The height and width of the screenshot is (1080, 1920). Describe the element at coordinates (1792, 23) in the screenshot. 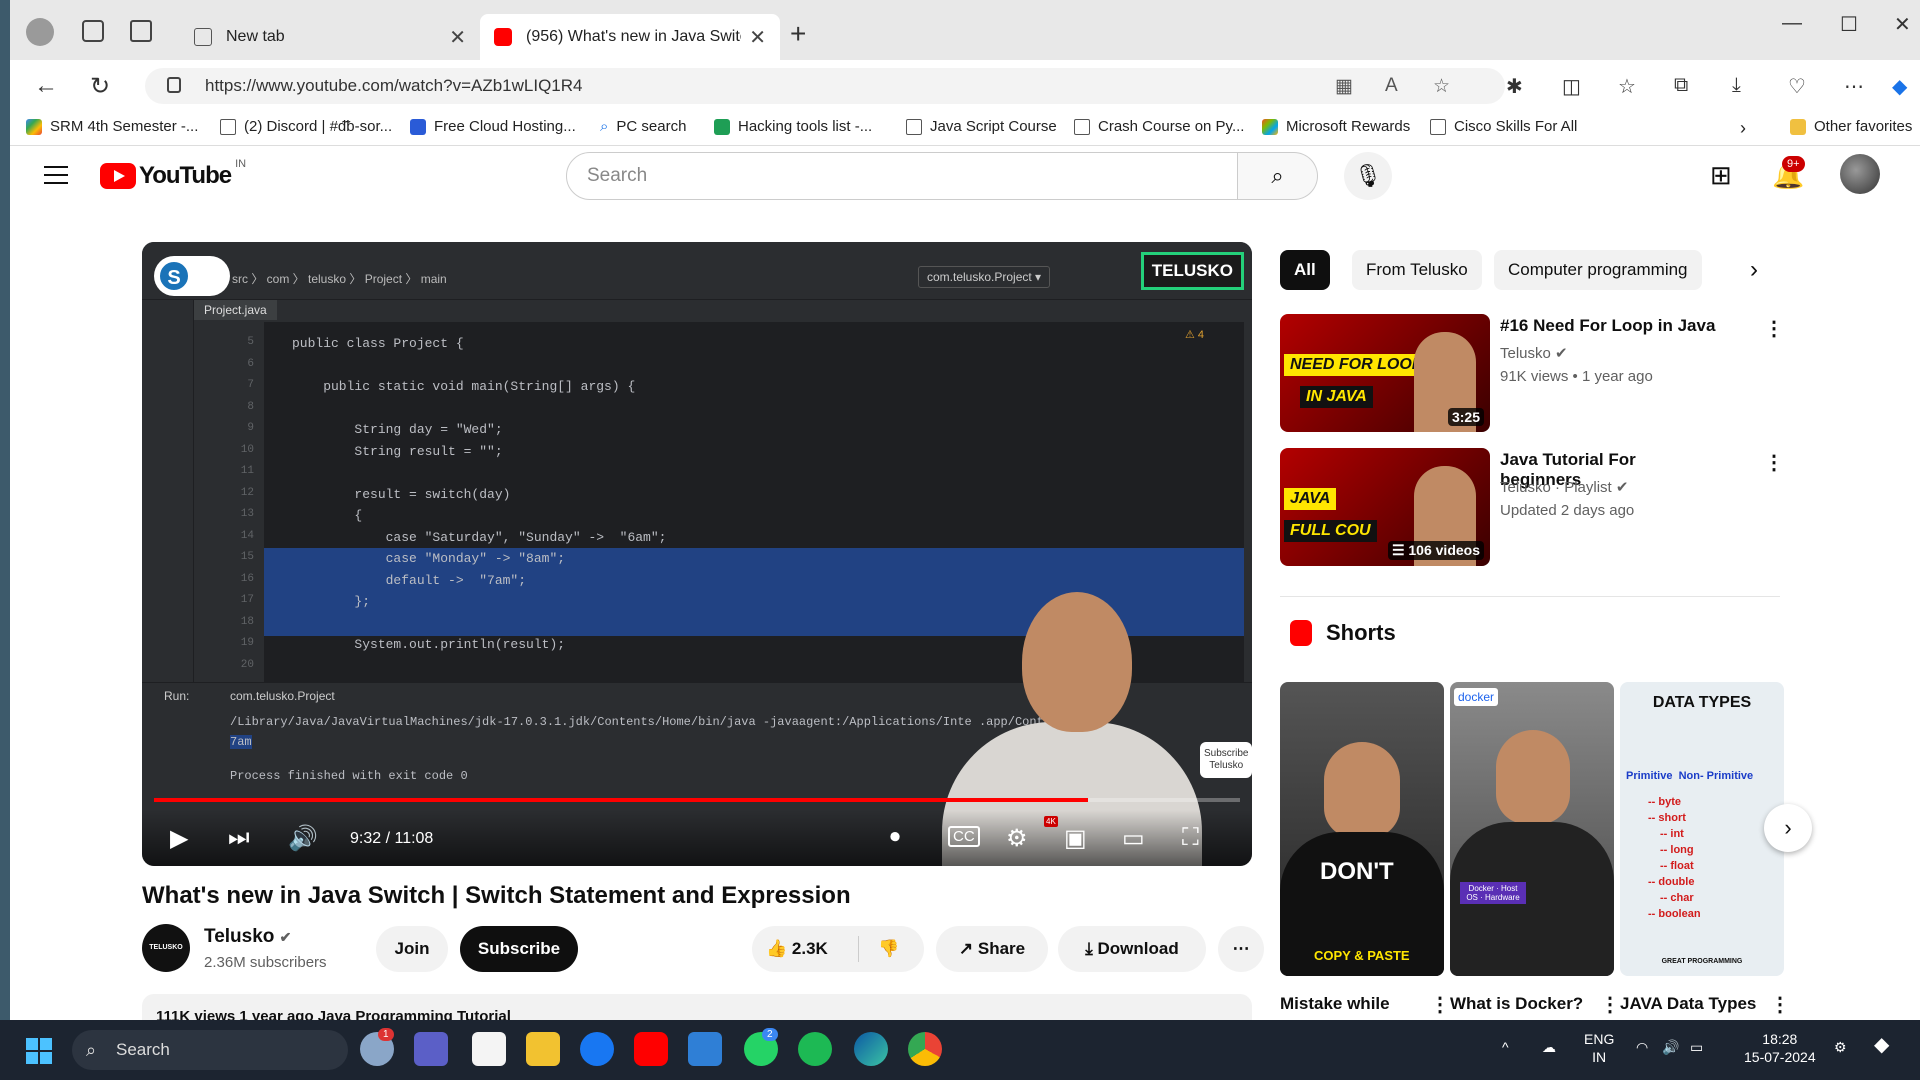

I see `minimize-icon: —` at that location.